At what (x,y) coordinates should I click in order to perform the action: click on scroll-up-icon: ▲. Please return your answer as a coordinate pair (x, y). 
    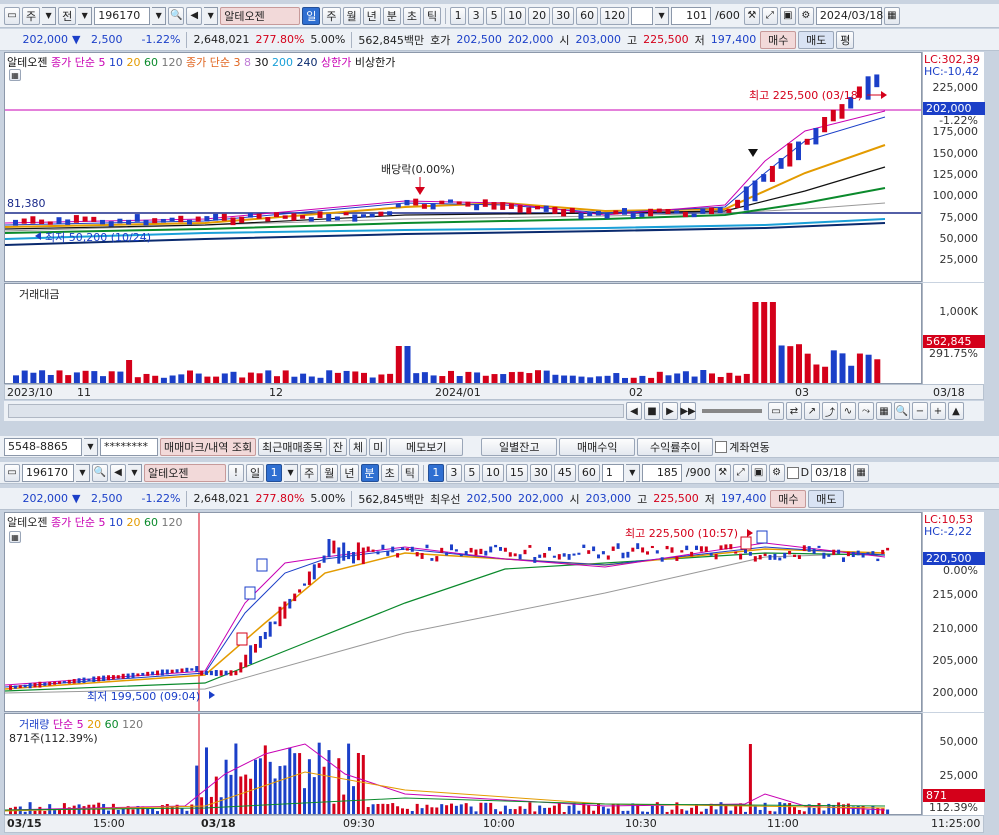
    Looking at the image, I should click on (956, 411).